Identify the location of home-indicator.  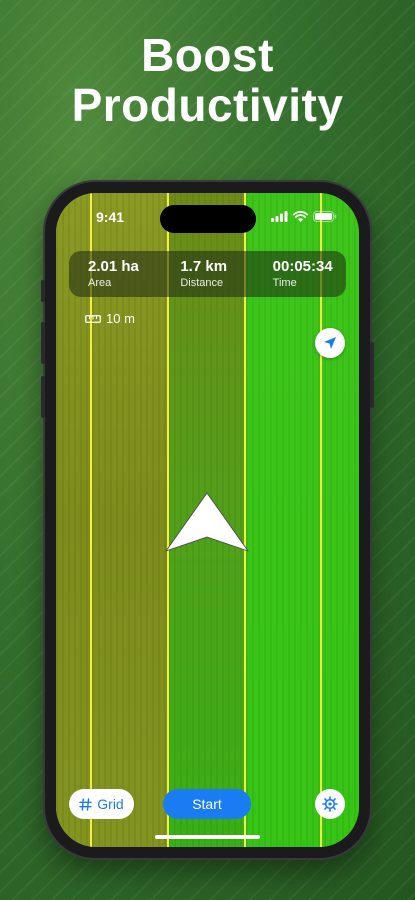
(207, 837).